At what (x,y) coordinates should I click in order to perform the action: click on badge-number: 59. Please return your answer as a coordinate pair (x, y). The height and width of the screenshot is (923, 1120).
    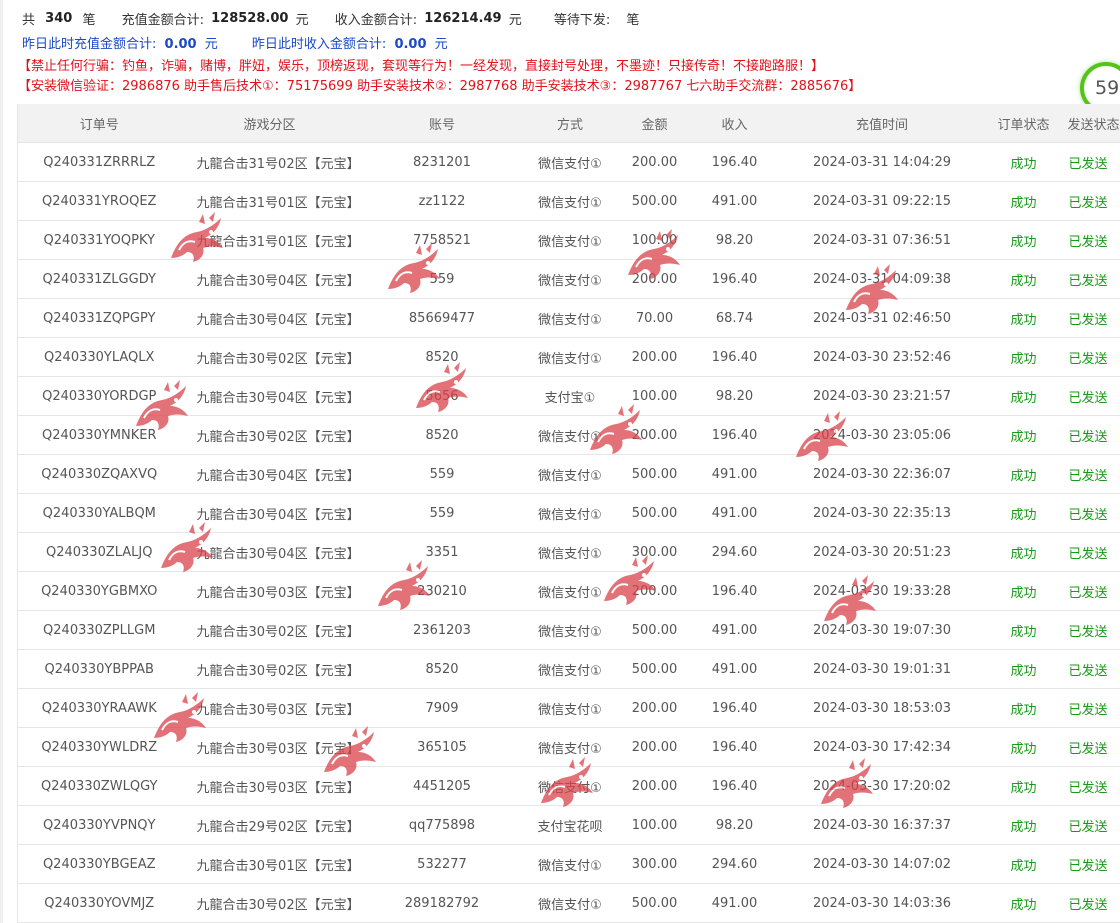
    Looking at the image, I should click on (1107, 88).